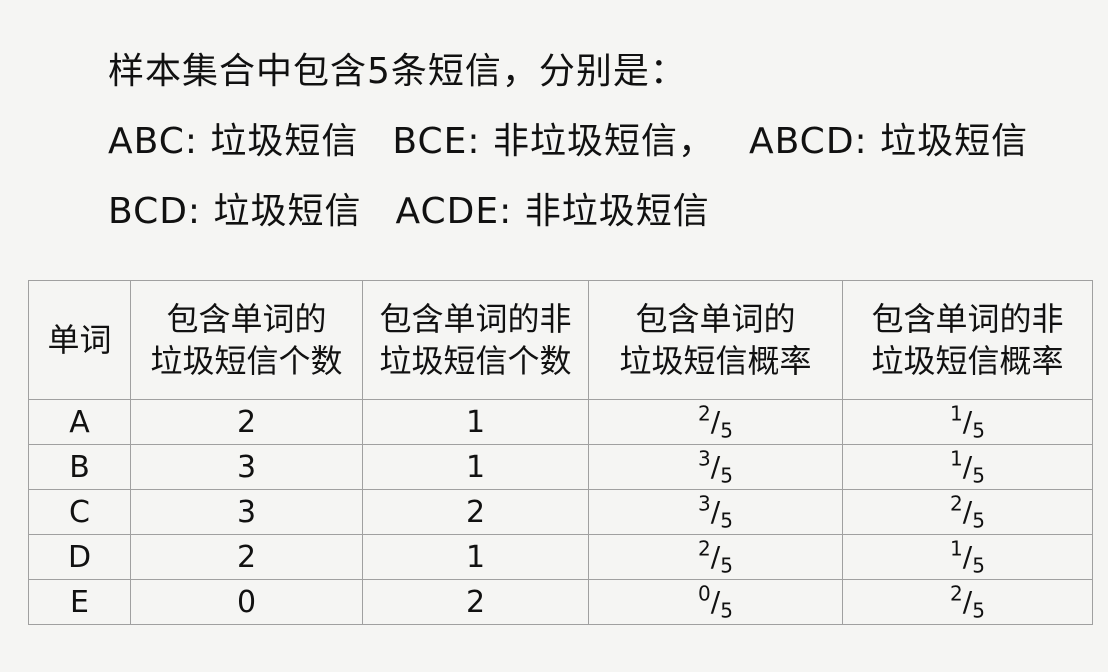 The image size is (1108, 672). I want to click on message-item: ABCD: 垃圾短信, so click(888, 141).